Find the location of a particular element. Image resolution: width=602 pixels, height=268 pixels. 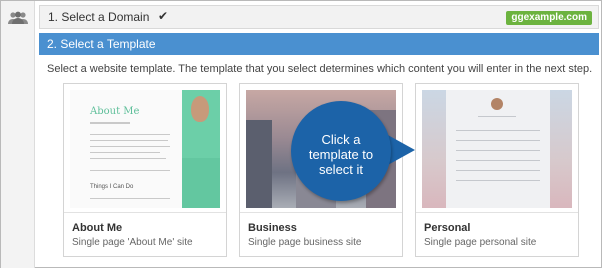

balloon-image is located at coordinates (200, 109).